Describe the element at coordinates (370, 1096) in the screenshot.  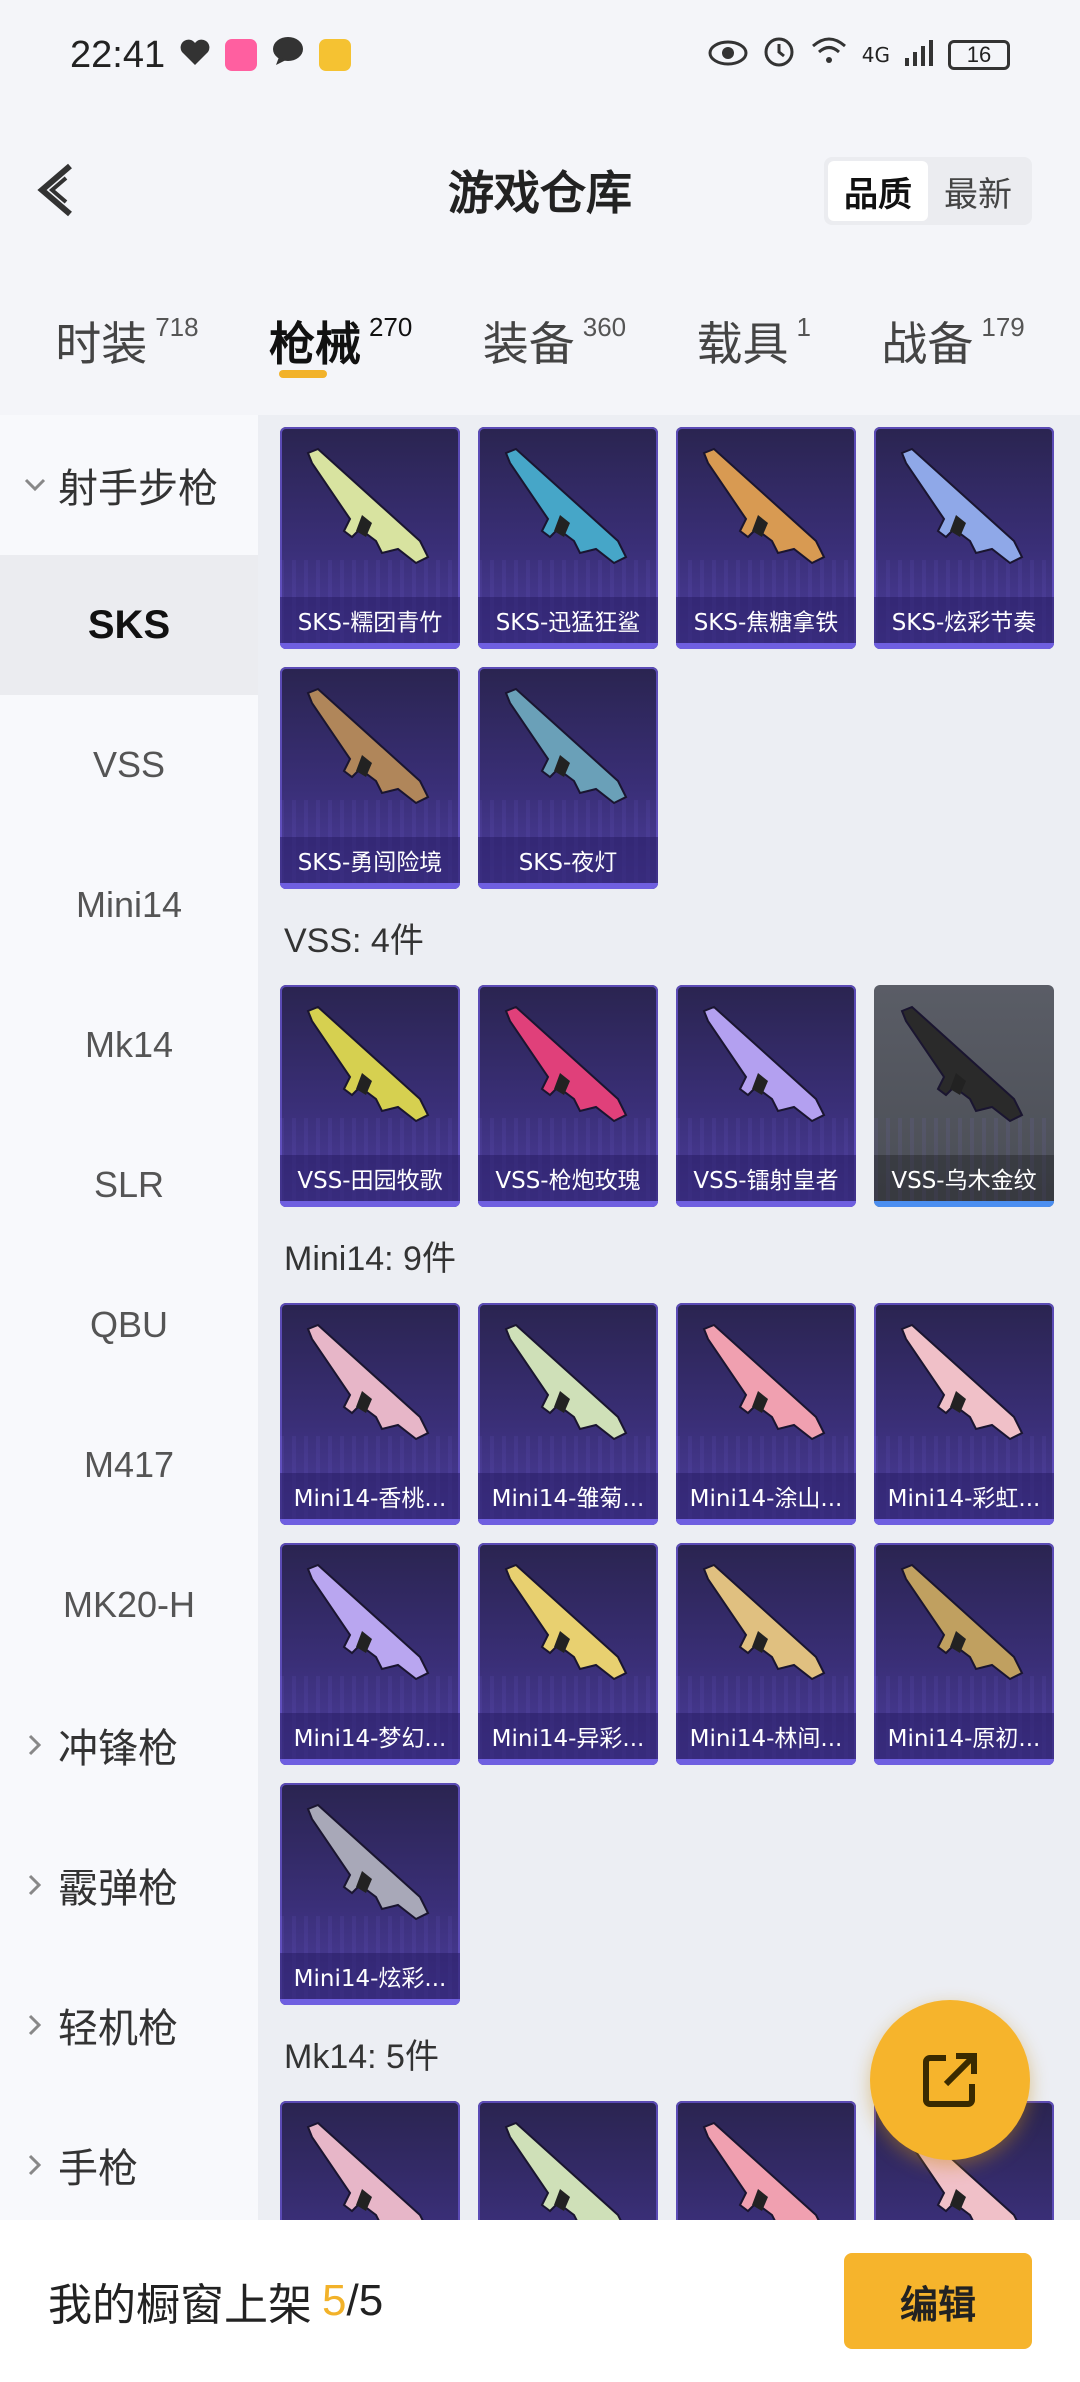
I see `weapon-card: VSS-田园牧歌` at that location.